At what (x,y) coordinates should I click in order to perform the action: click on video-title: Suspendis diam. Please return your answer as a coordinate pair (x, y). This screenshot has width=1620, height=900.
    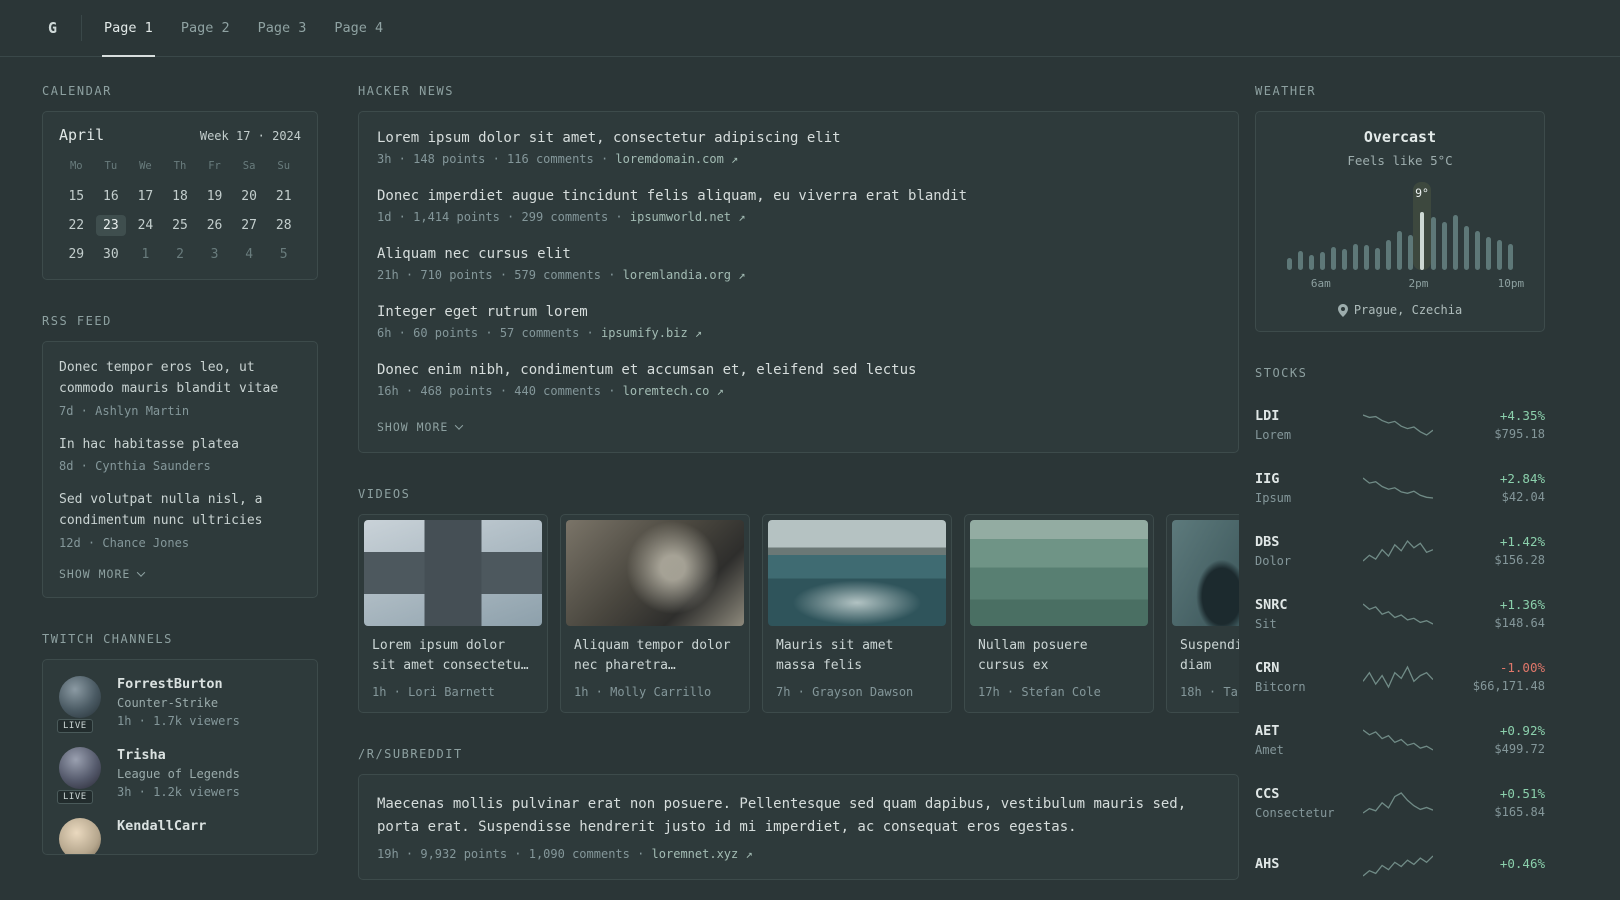
    Looking at the image, I should click on (1209, 656).